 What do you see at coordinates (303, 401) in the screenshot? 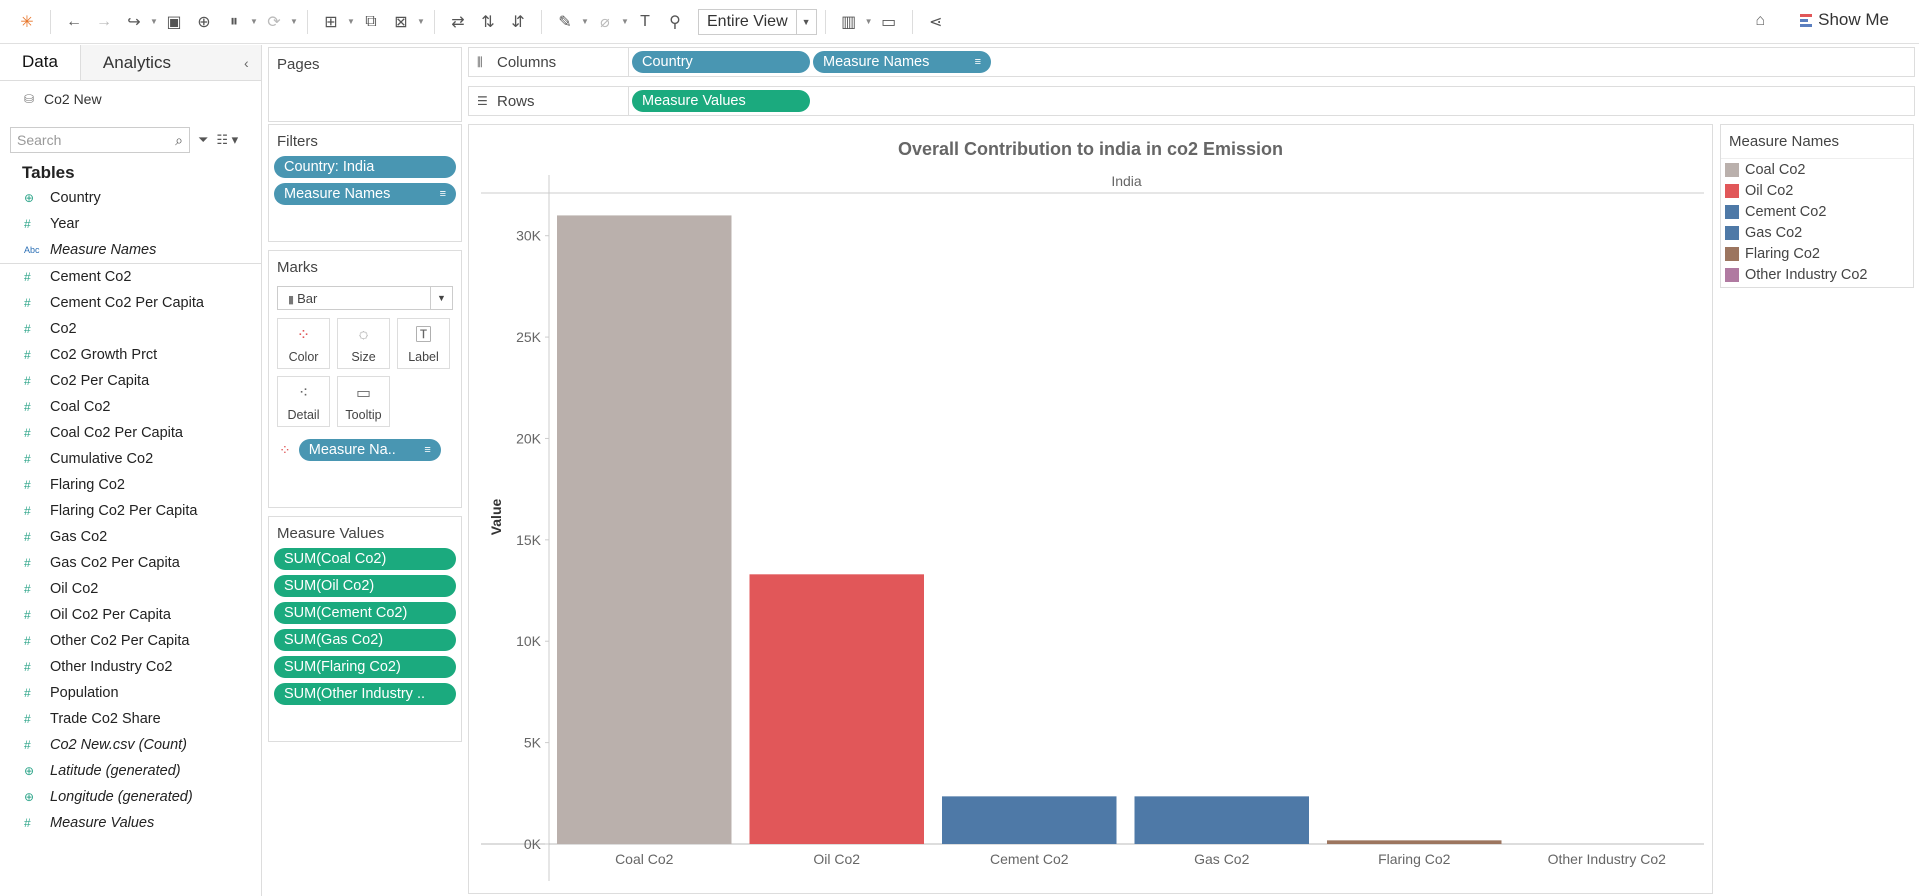
I see `detail-button: ⁖ Detail` at bounding box center [303, 401].